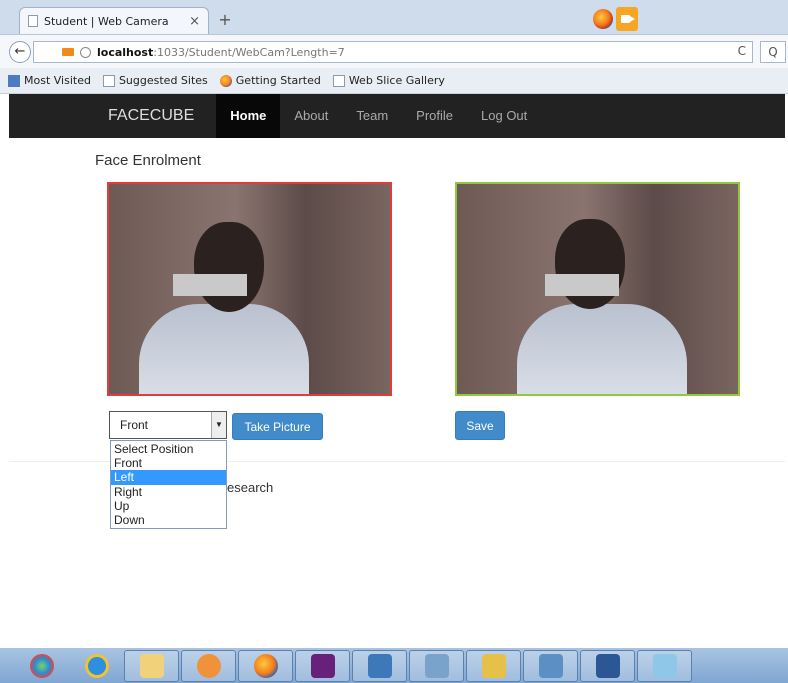 This screenshot has height=683, width=788. What do you see at coordinates (388, 80) in the screenshot?
I see `bookmark-web-slice-gallery: Web Slice Gallery` at bounding box center [388, 80].